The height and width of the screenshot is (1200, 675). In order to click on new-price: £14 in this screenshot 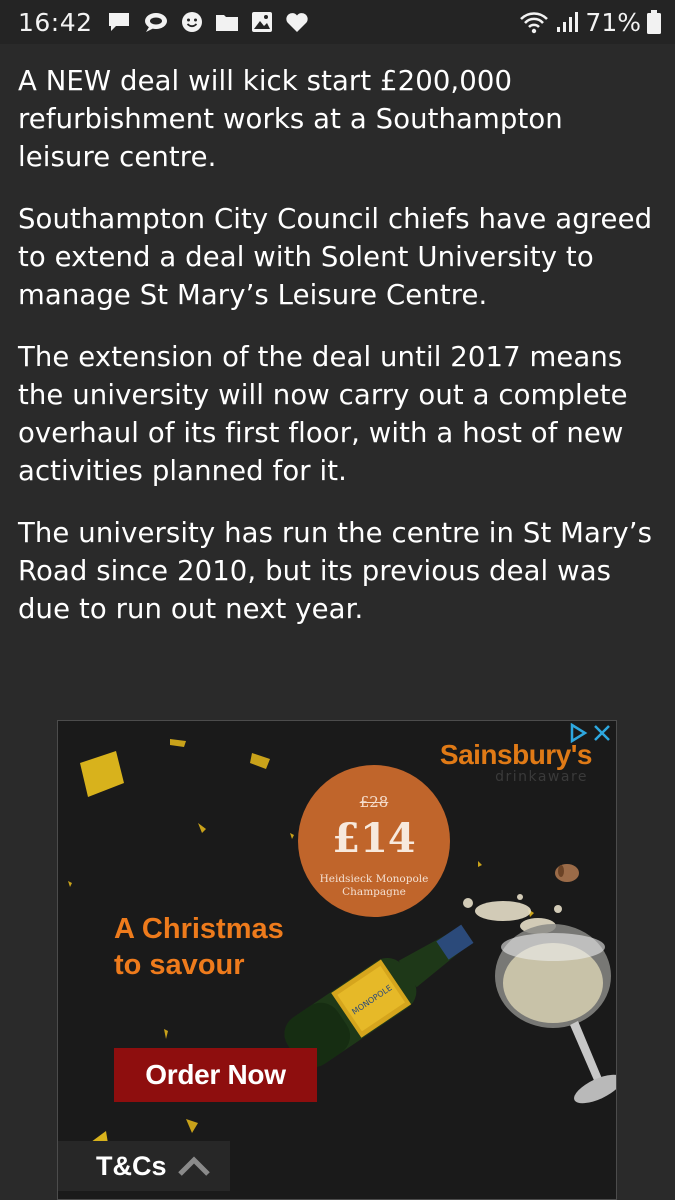, I will do `click(374, 838)`.